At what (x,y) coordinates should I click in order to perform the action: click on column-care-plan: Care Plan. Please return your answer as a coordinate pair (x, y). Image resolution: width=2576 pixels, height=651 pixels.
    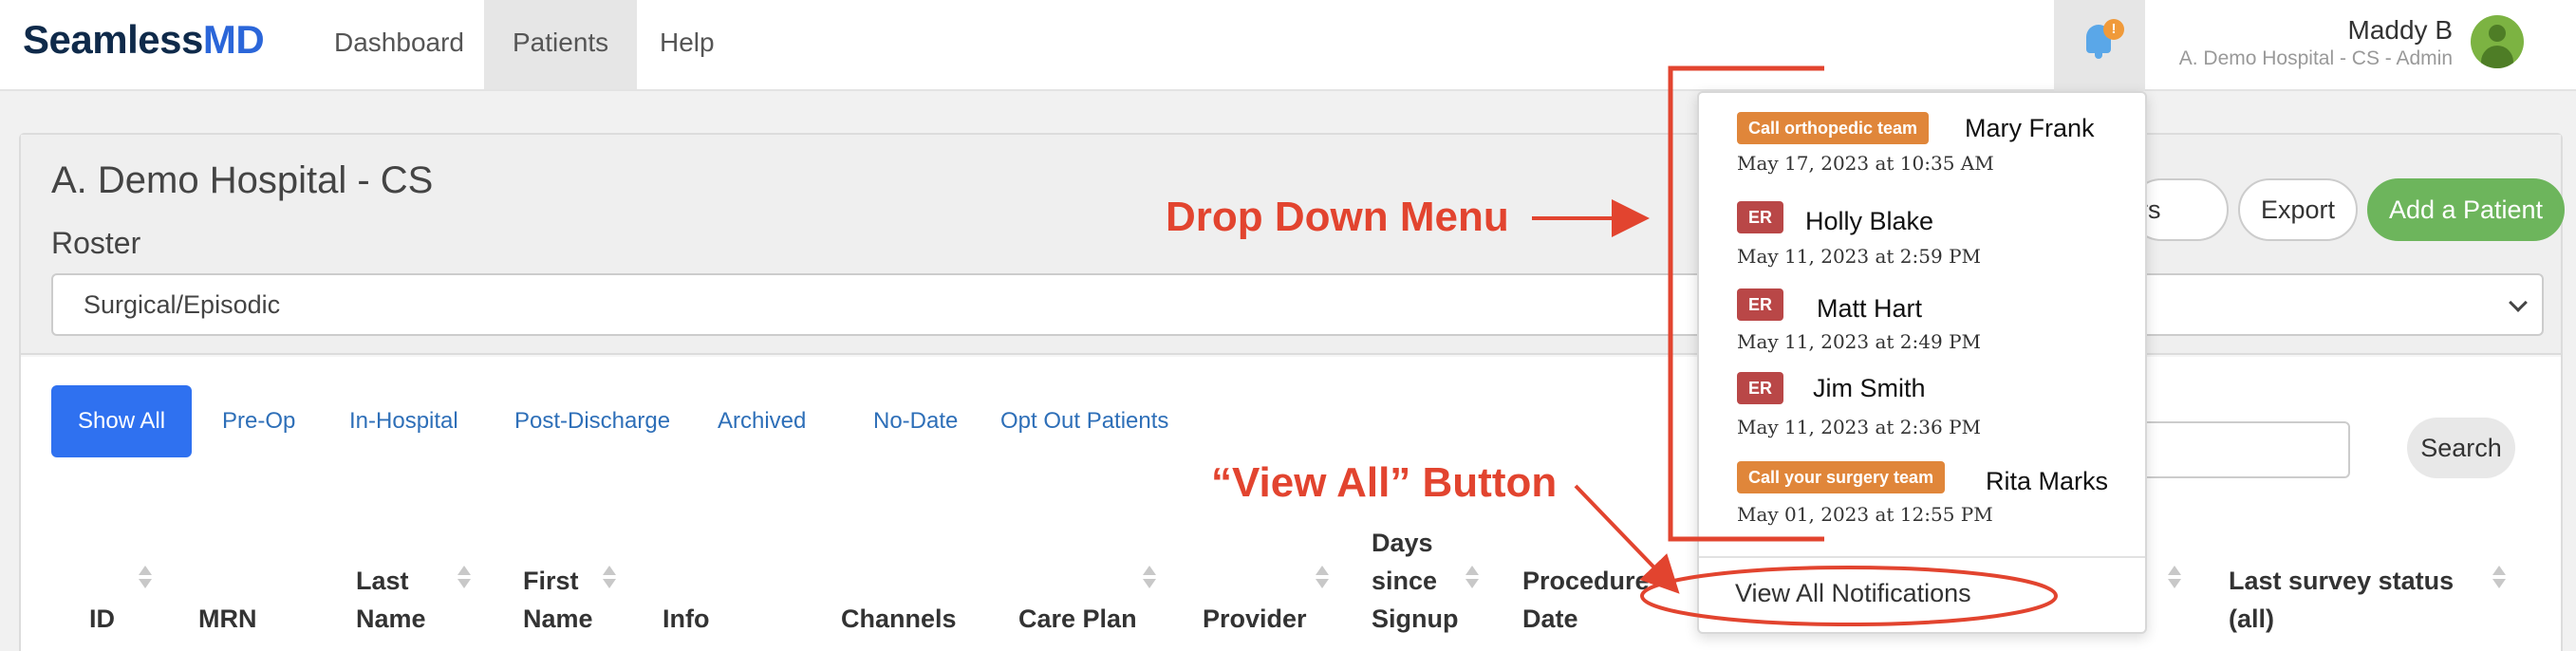
    Looking at the image, I should click on (1077, 619).